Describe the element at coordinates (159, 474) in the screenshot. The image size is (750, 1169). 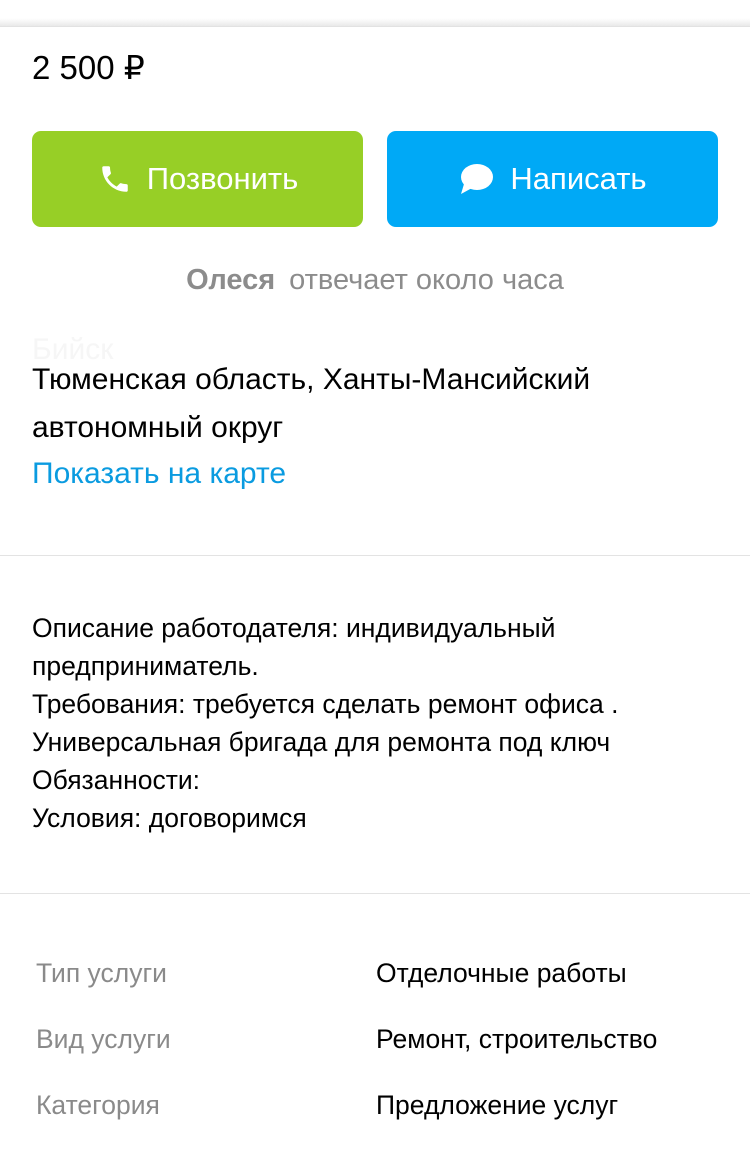
I see `show-on-map-link: Показать на карте` at that location.